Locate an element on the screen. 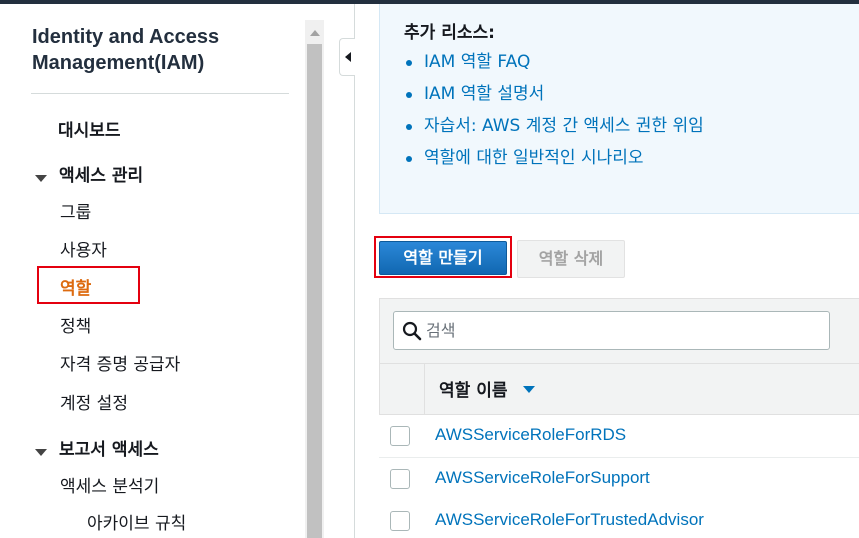 The height and width of the screenshot is (538, 859). chevron-left-icon is located at coordinates (348, 57).